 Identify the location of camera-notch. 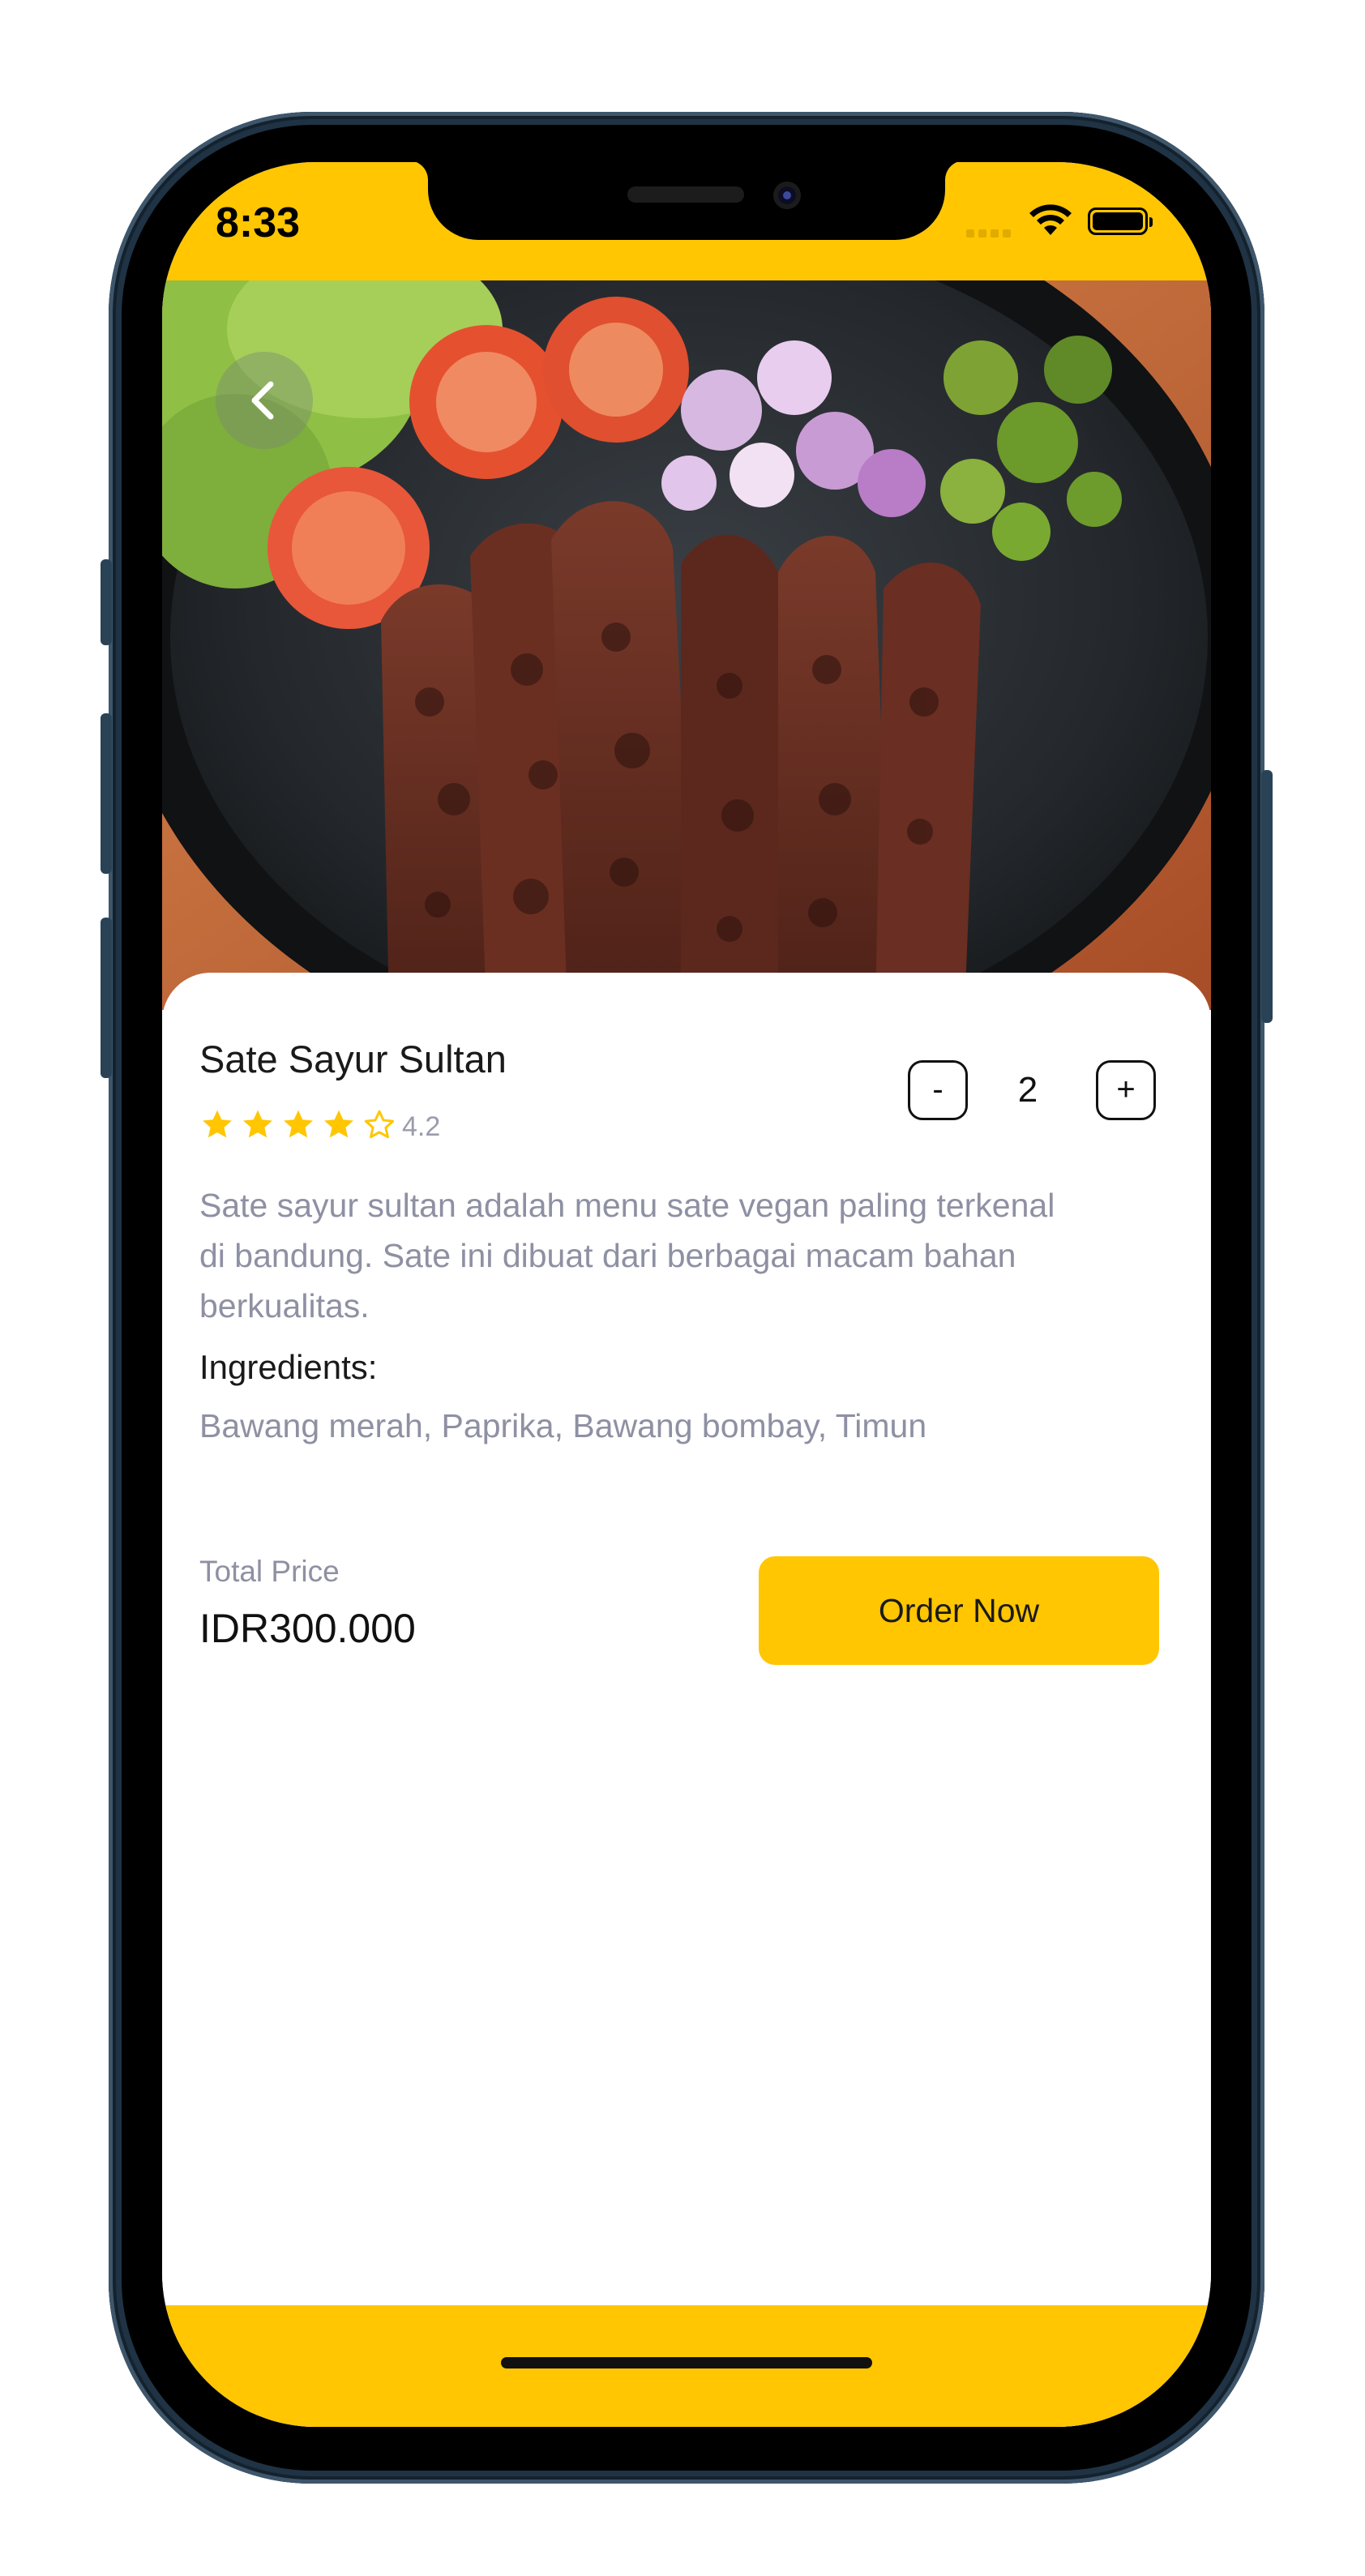
(686, 201).